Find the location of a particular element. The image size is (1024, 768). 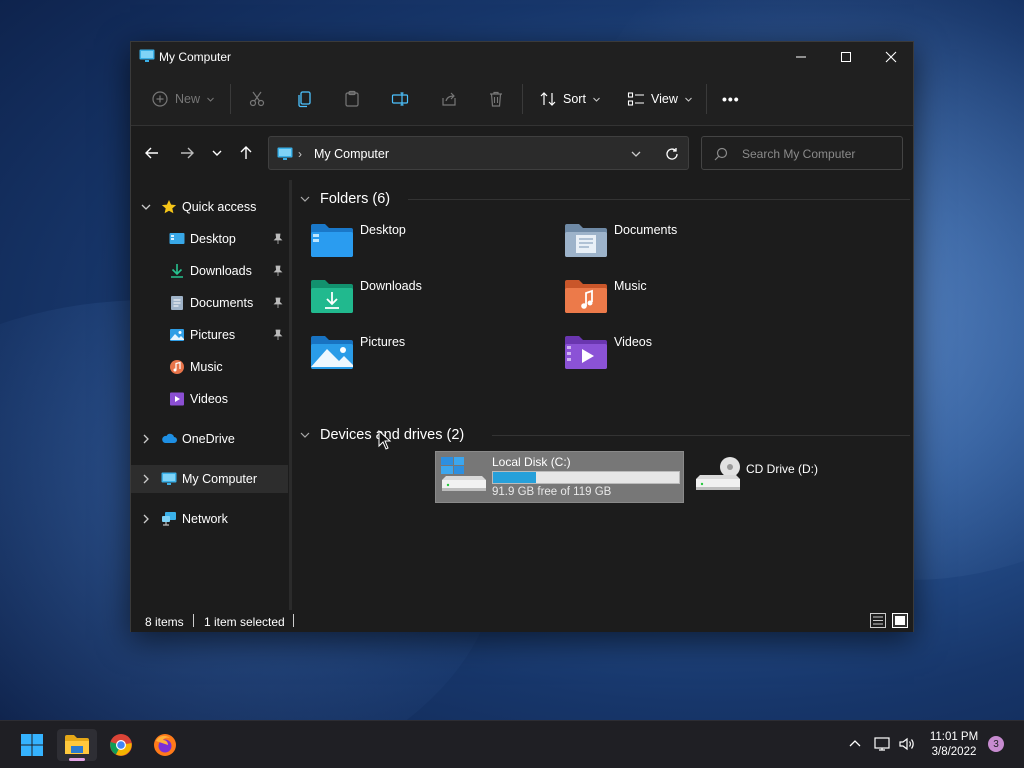

minimize-button is located at coordinates (801, 57).